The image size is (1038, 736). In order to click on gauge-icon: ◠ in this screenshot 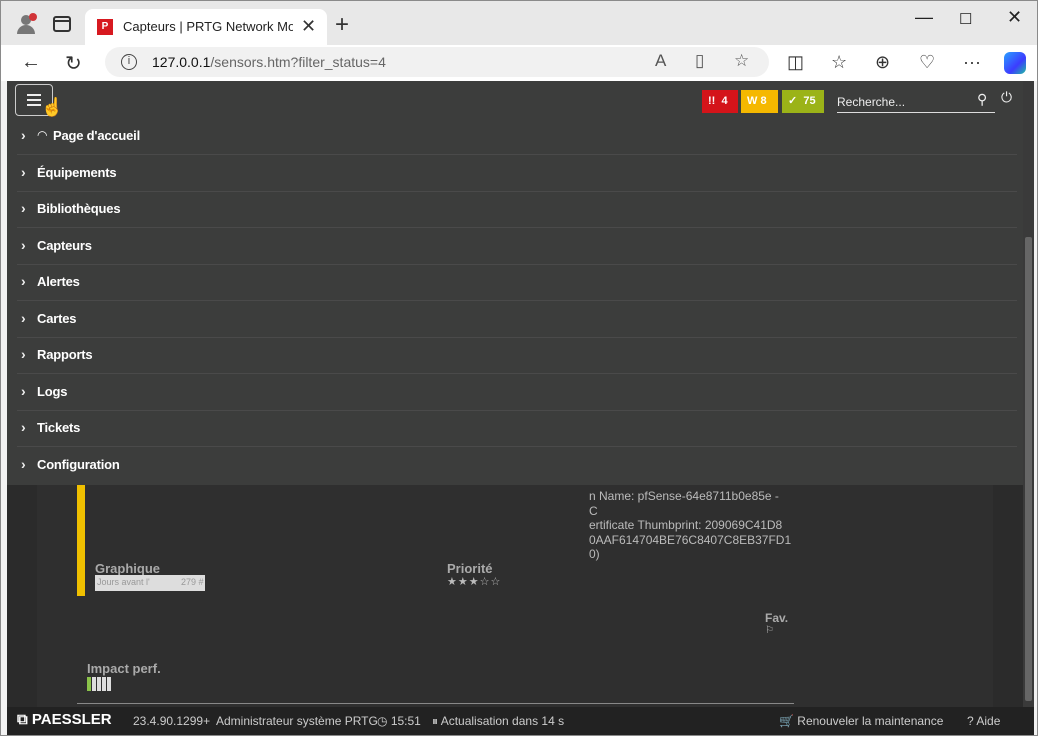, I will do `click(42, 135)`.